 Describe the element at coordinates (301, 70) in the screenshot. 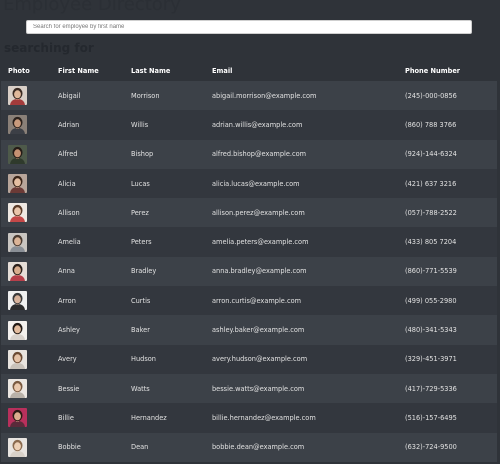

I see `column-header-email: Email` at that location.